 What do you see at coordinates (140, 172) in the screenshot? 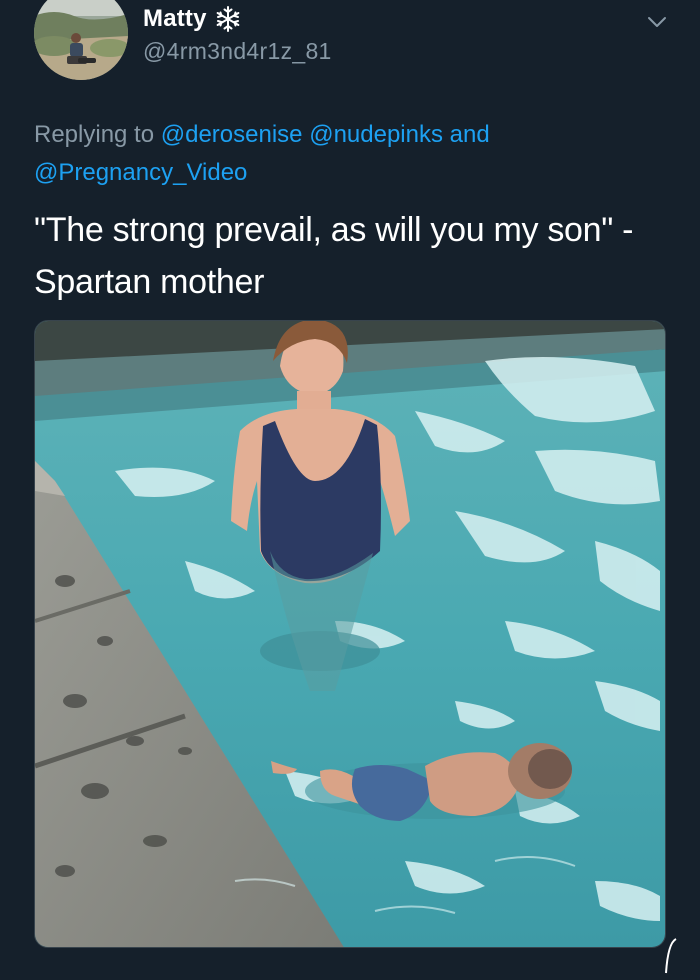
I see `mention-link: @Pregnancy_Video` at bounding box center [140, 172].